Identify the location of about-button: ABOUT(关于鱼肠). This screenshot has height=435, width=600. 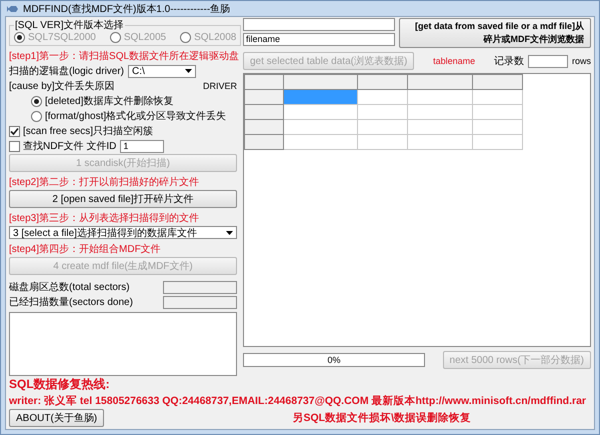
(56, 418).